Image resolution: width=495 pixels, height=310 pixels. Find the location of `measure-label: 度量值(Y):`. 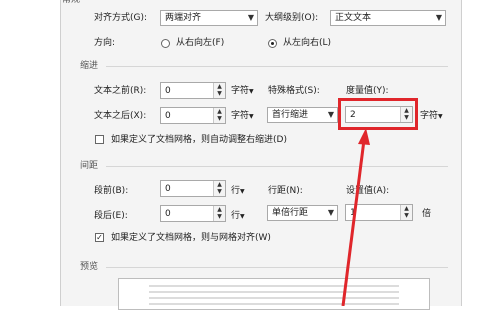

measure-label: 度量值(Y): is located at coordinates (367, 91).